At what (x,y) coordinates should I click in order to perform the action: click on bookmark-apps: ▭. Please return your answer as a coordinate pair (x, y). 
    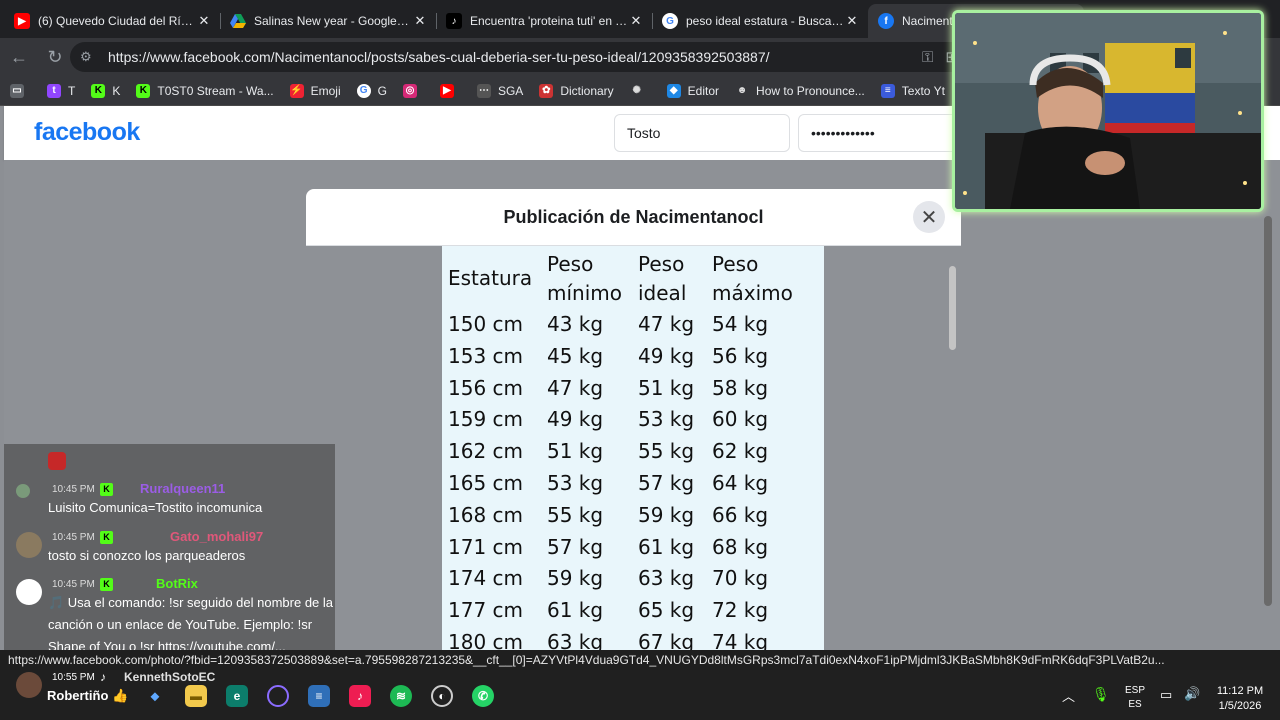
    Looking at the image, I should click on (20, 90).